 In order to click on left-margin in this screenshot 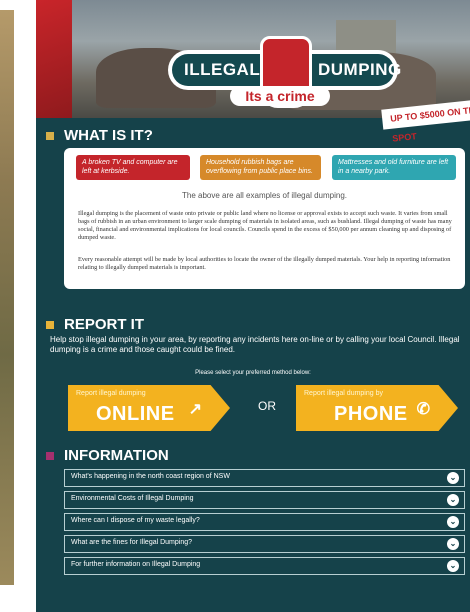, I will do `click(18, 306)`.